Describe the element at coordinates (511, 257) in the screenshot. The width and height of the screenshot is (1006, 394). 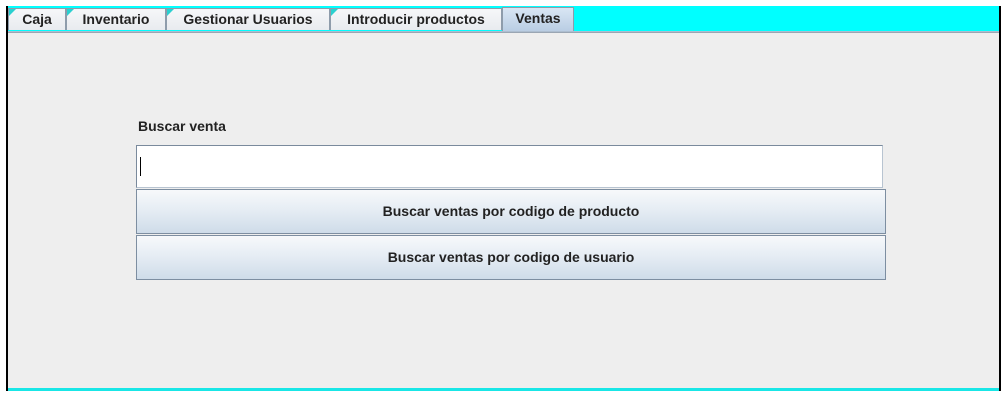
I see `search-by-user-code-button: Buscar ventas por codigo de usuario` at that location.